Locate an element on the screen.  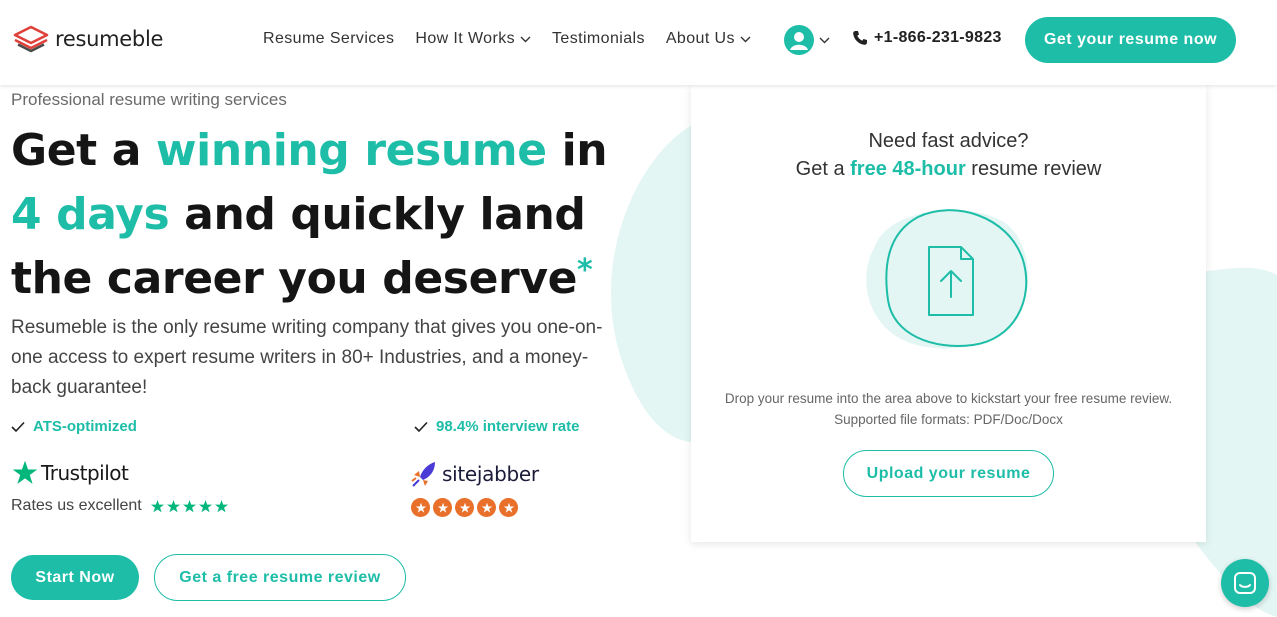
phone-number: +1-866-231-9823 is located at coordinates (938, 37).